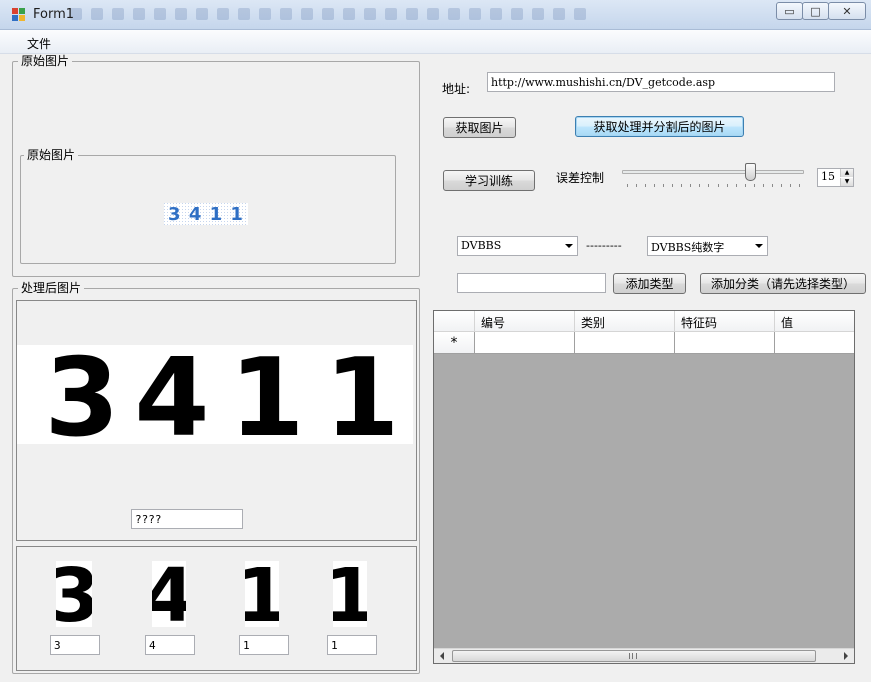  Describe the element at coordinates (814, 321) in the screenshot. I see `grid-column-header: 值` at that location.